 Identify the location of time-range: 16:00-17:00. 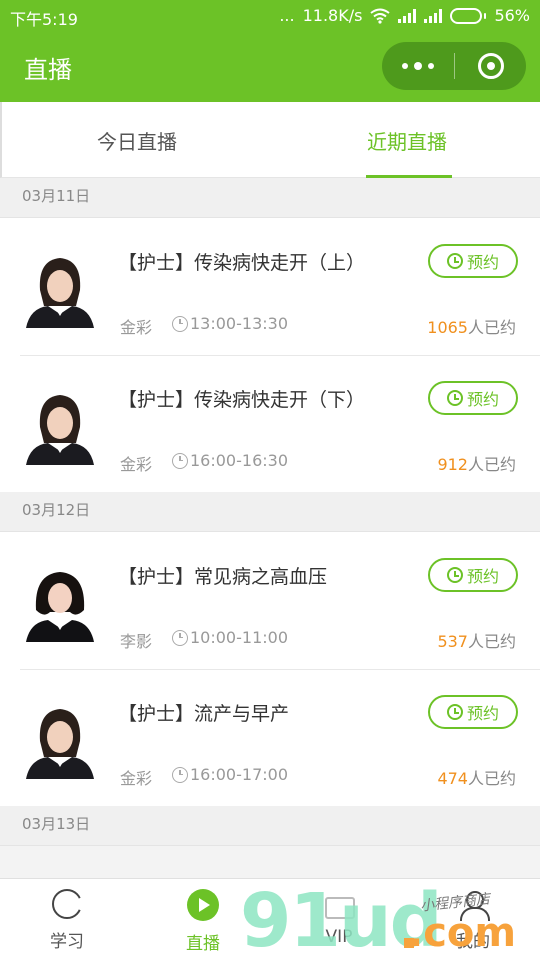
(230, 774).